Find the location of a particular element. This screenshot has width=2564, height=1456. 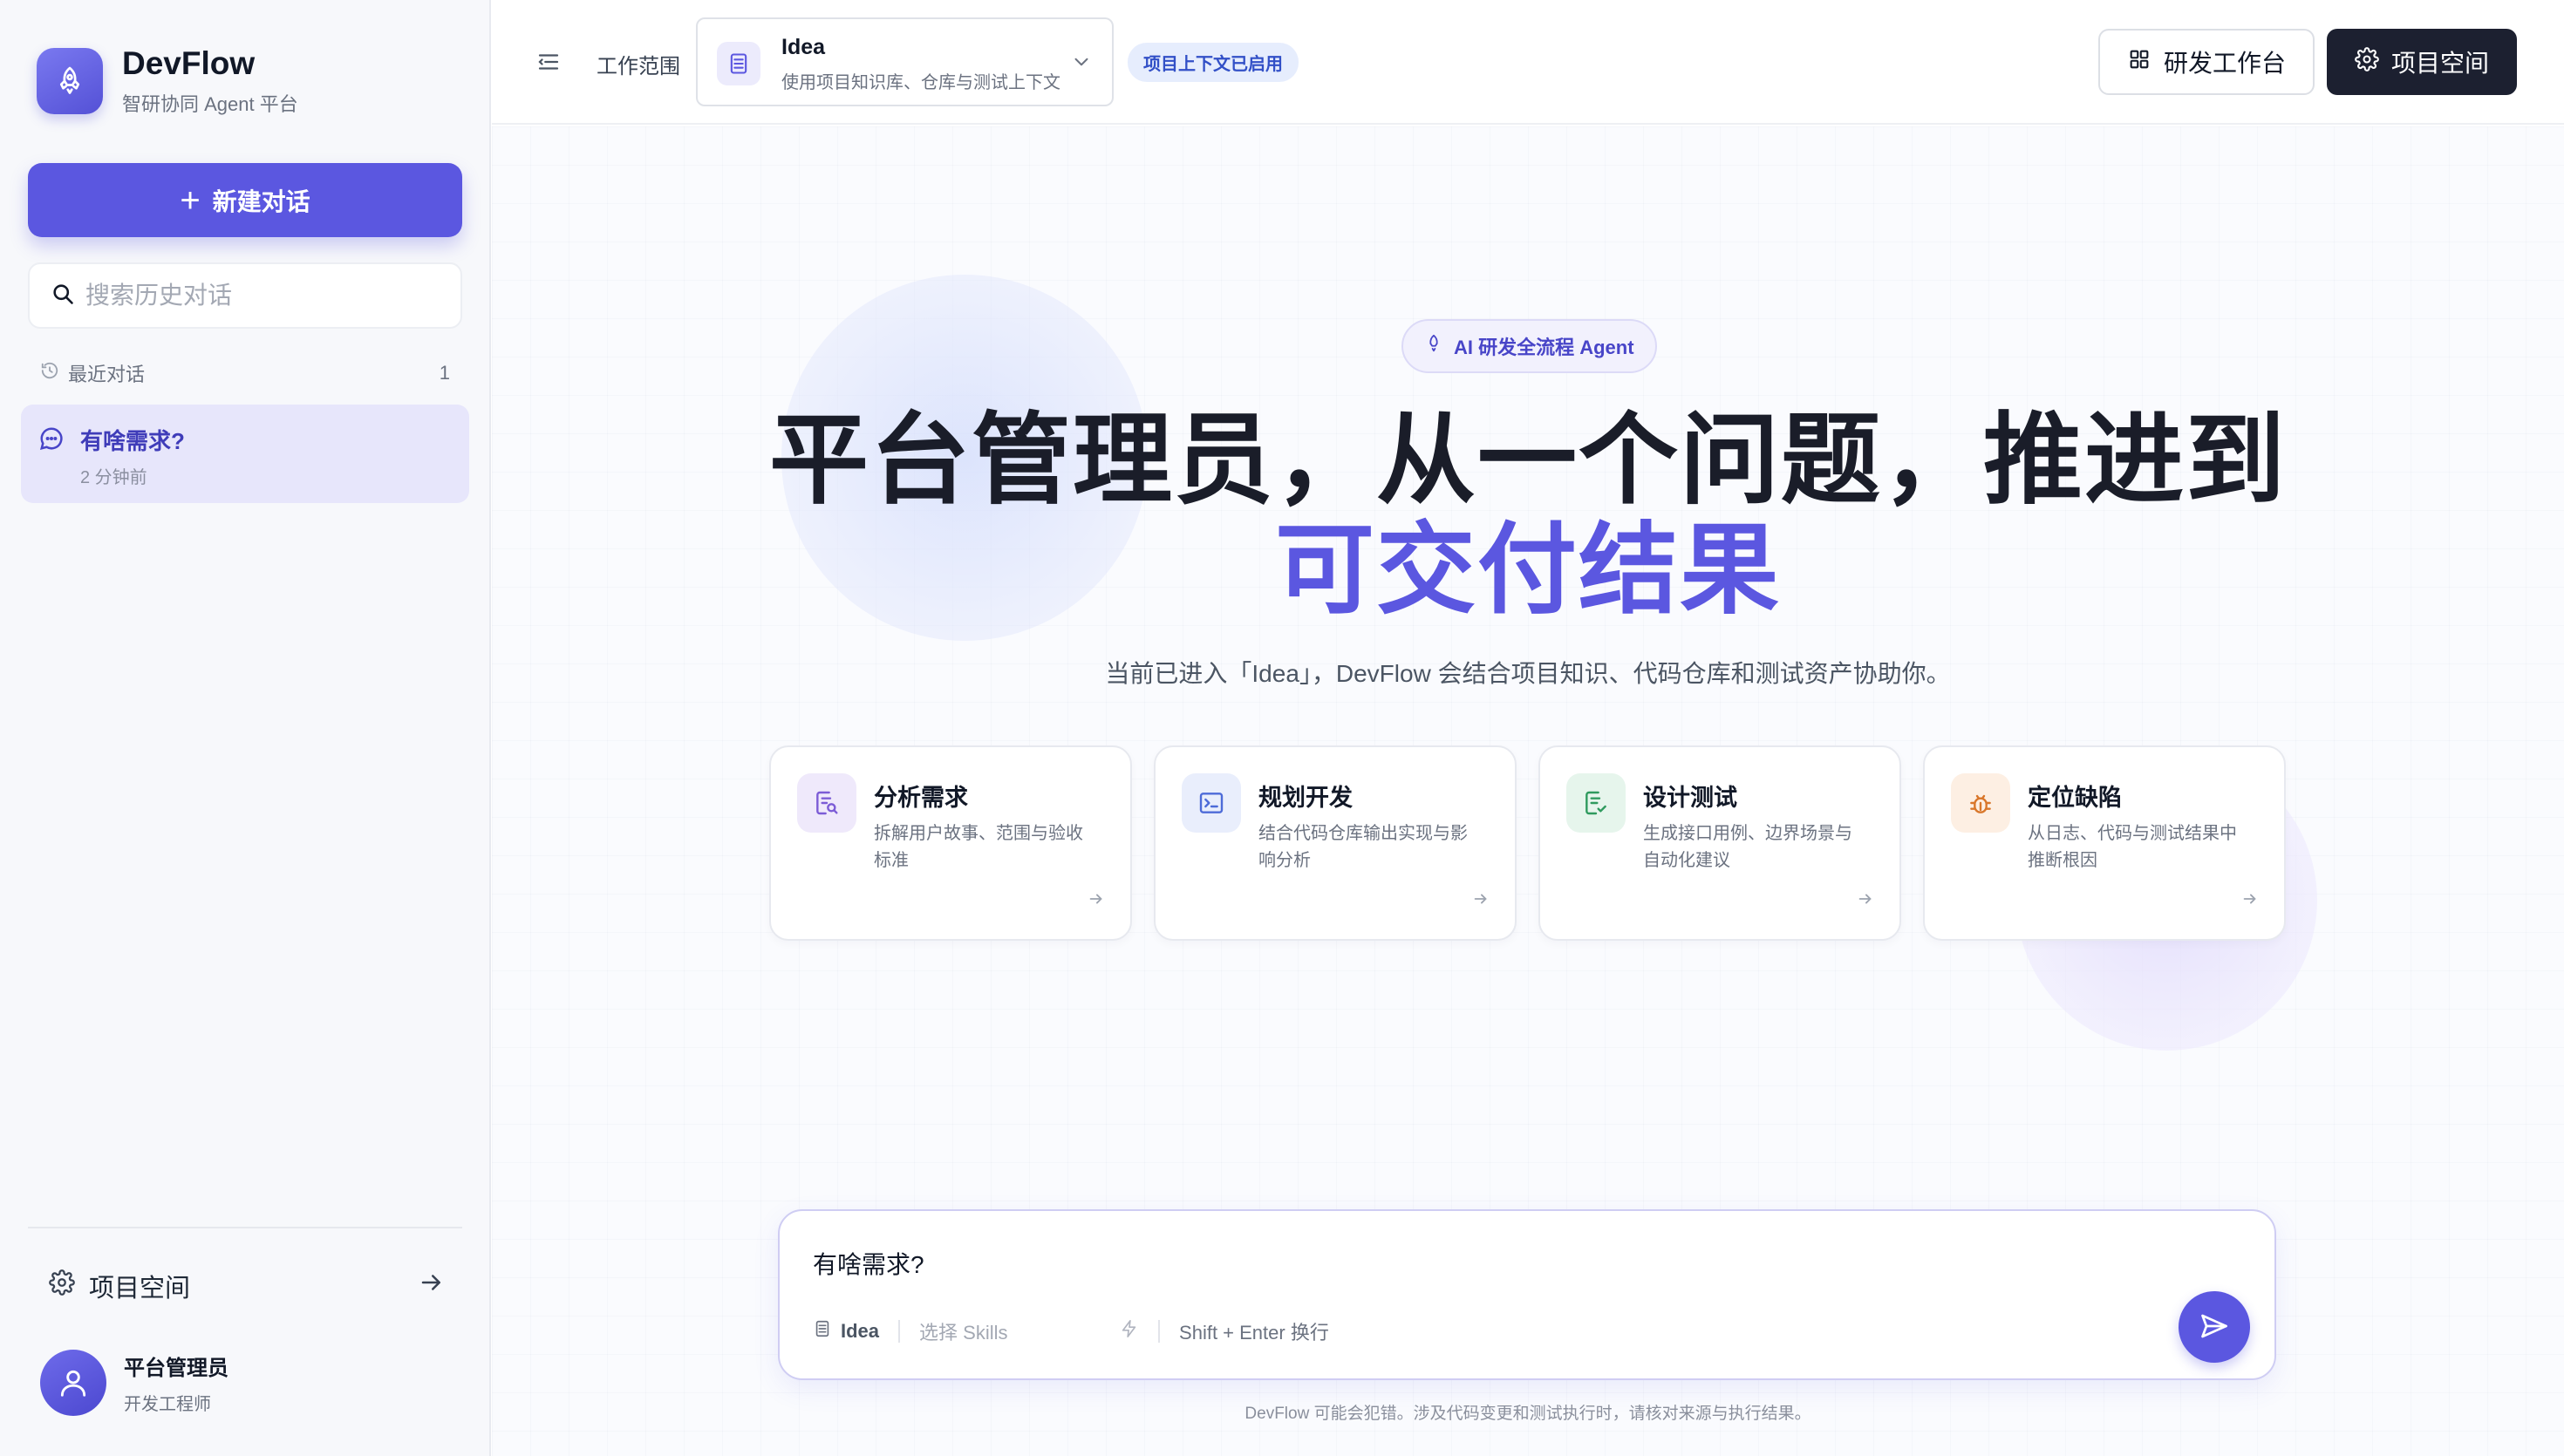

card-description: 生成接口用例、边界场景与自动化建议 is located at coordinates (1747, 847).